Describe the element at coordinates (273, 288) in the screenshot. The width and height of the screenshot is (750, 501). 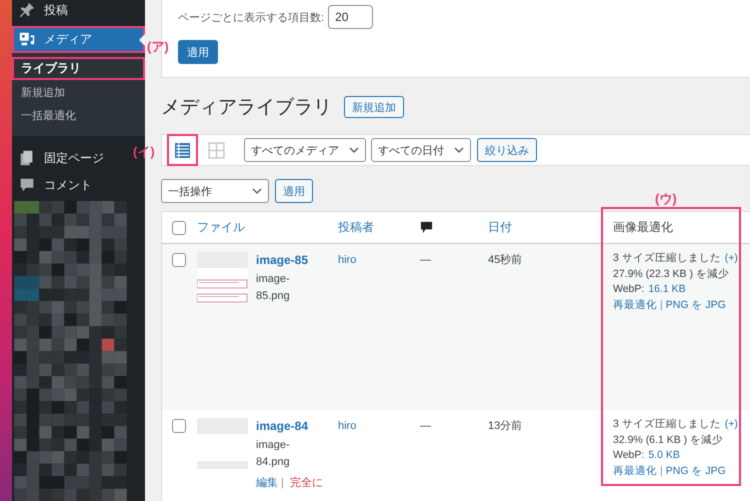
I see `file-name: image-85.png` at that location.